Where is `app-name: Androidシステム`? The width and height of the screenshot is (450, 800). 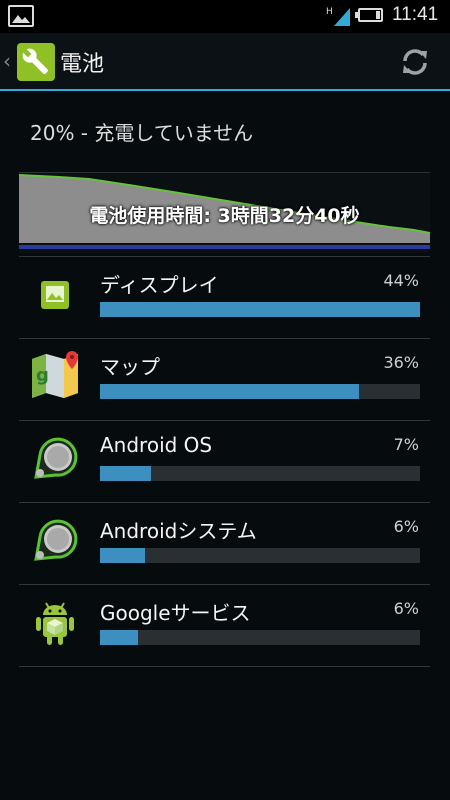 app-name: Androidシステム is located at coordinates (178, 531).